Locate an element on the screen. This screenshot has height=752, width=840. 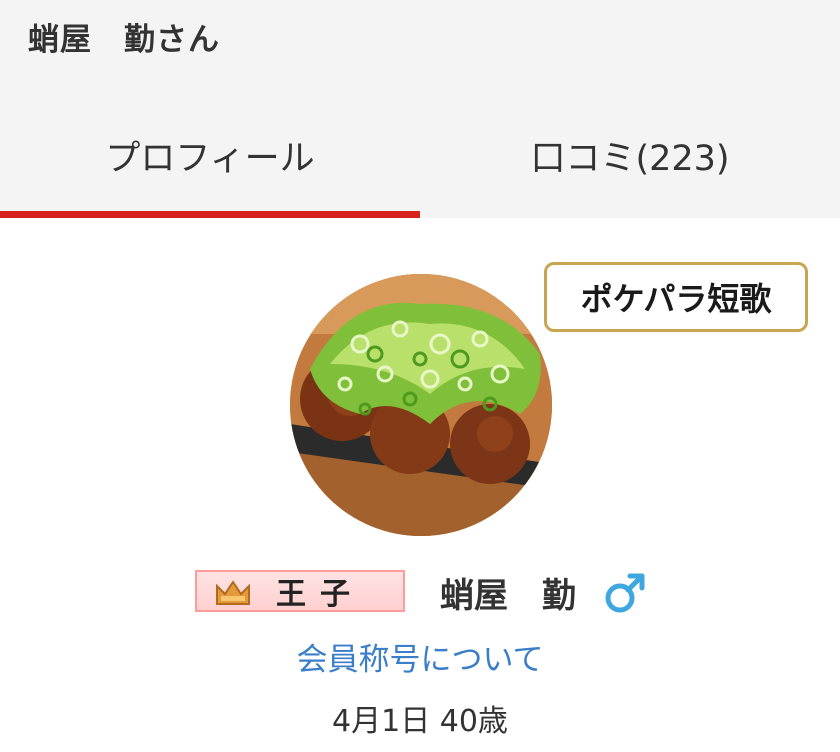
member-title-badge: 王子 is located at coordinates (300, 591).